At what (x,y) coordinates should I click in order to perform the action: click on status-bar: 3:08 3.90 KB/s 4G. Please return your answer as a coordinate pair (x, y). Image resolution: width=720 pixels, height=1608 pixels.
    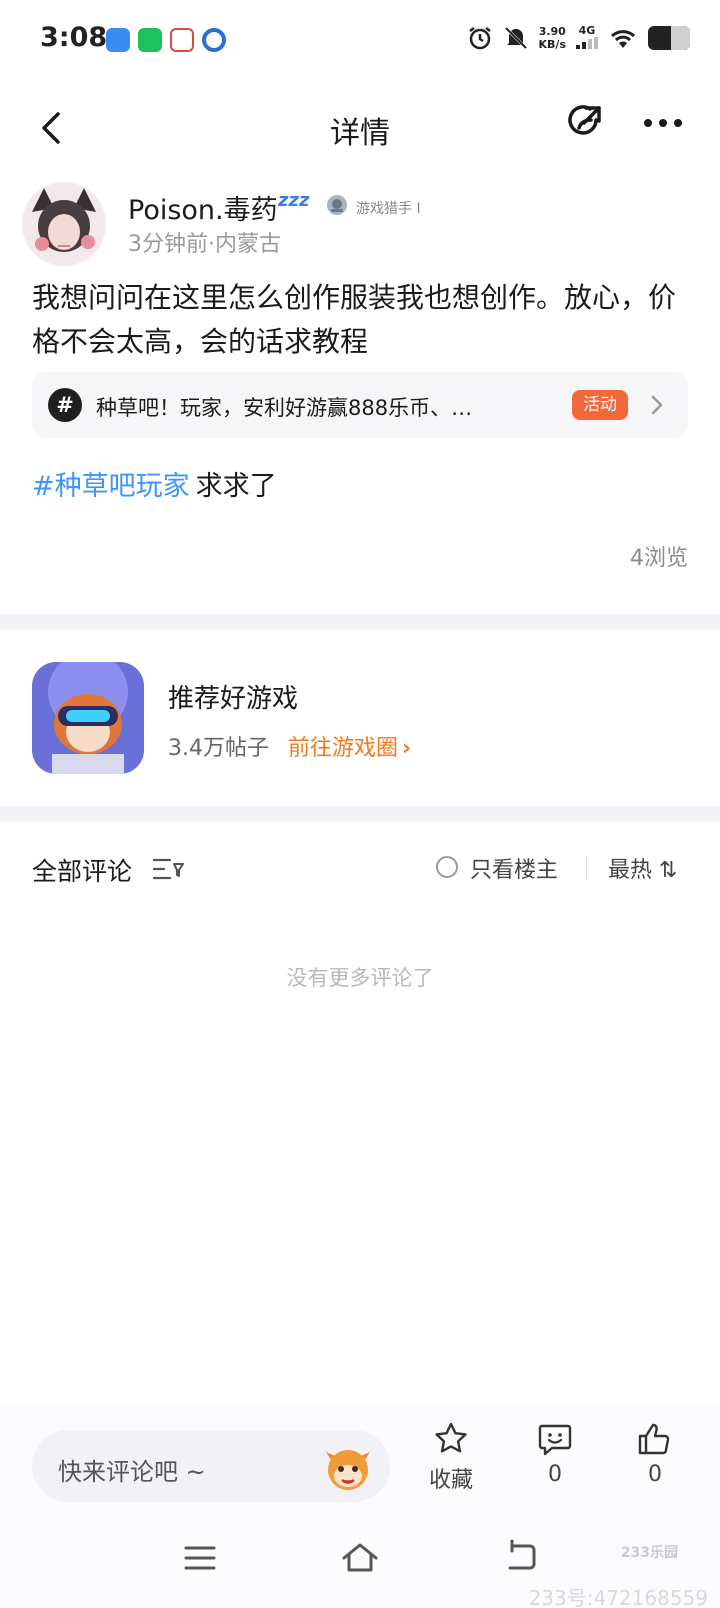
    Looking at the image, I should click on (360, 42).